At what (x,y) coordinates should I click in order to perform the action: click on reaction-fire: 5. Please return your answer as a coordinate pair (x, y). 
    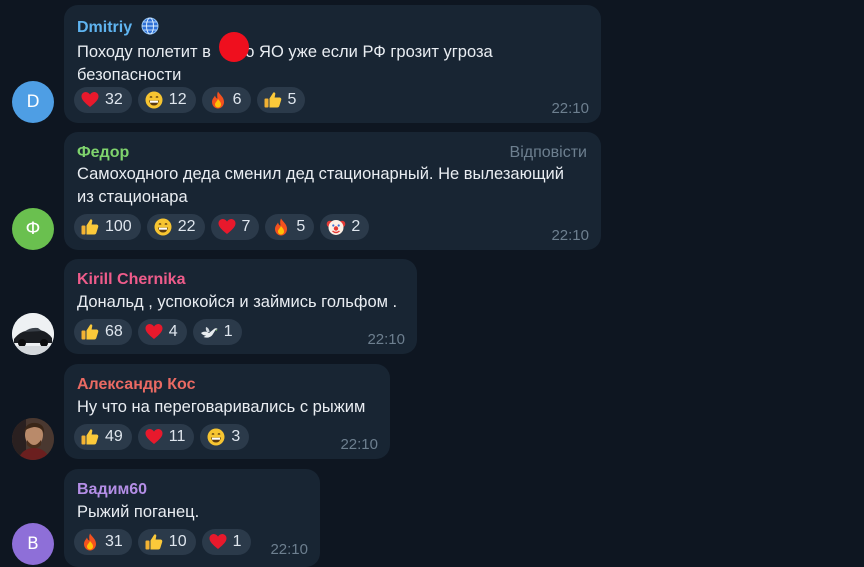
    Looking at the image, I should click on (290, 227).